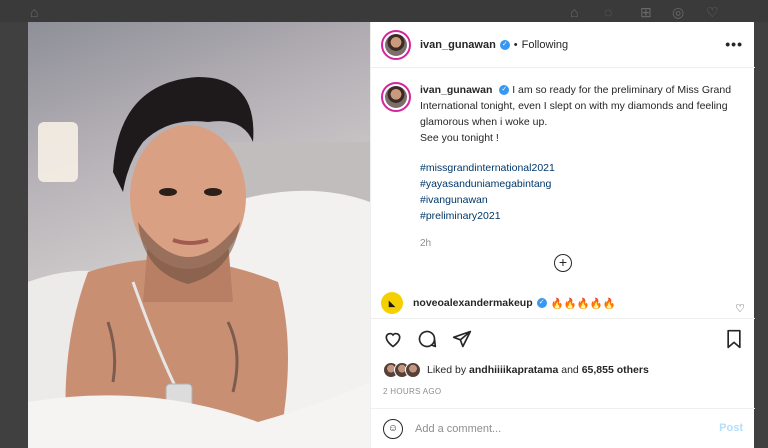 The image size is (768, 448). I want to click on backdrop-left, so click(14, 235).